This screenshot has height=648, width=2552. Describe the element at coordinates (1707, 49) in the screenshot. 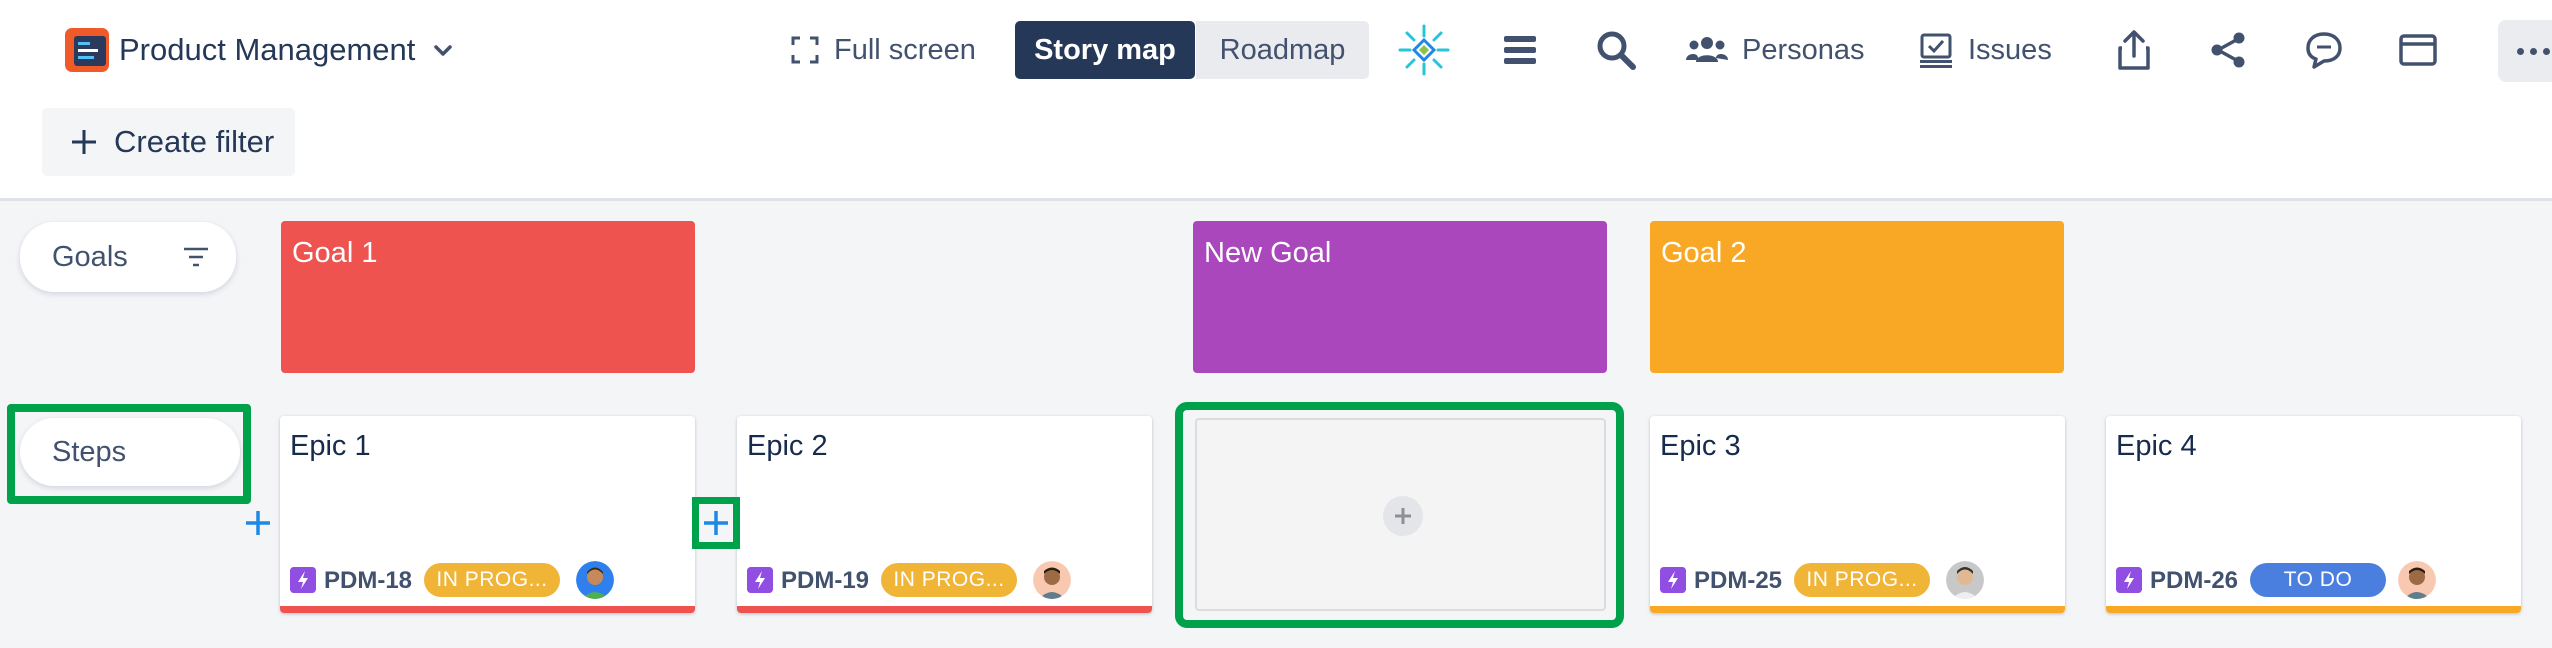

I see `personas-icon` at that location.